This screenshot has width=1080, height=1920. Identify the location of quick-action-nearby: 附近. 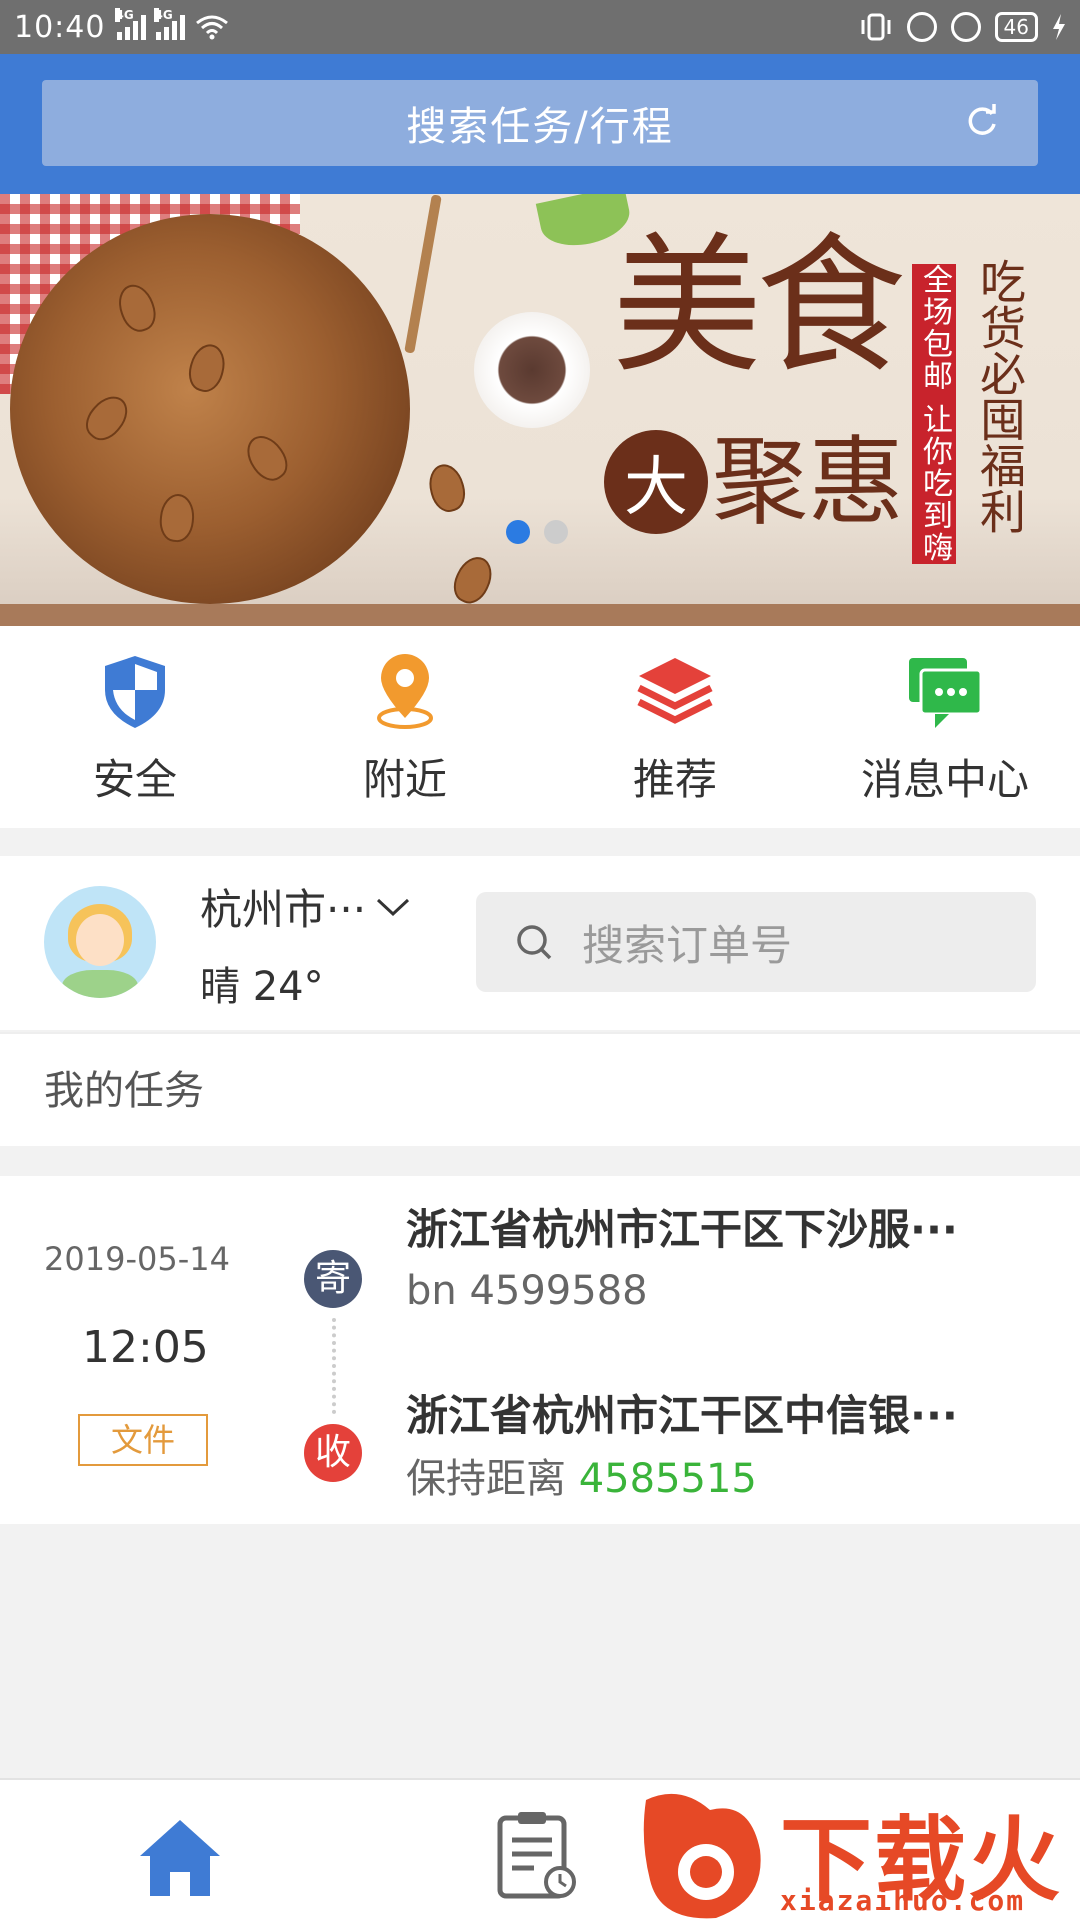
(405, 727).